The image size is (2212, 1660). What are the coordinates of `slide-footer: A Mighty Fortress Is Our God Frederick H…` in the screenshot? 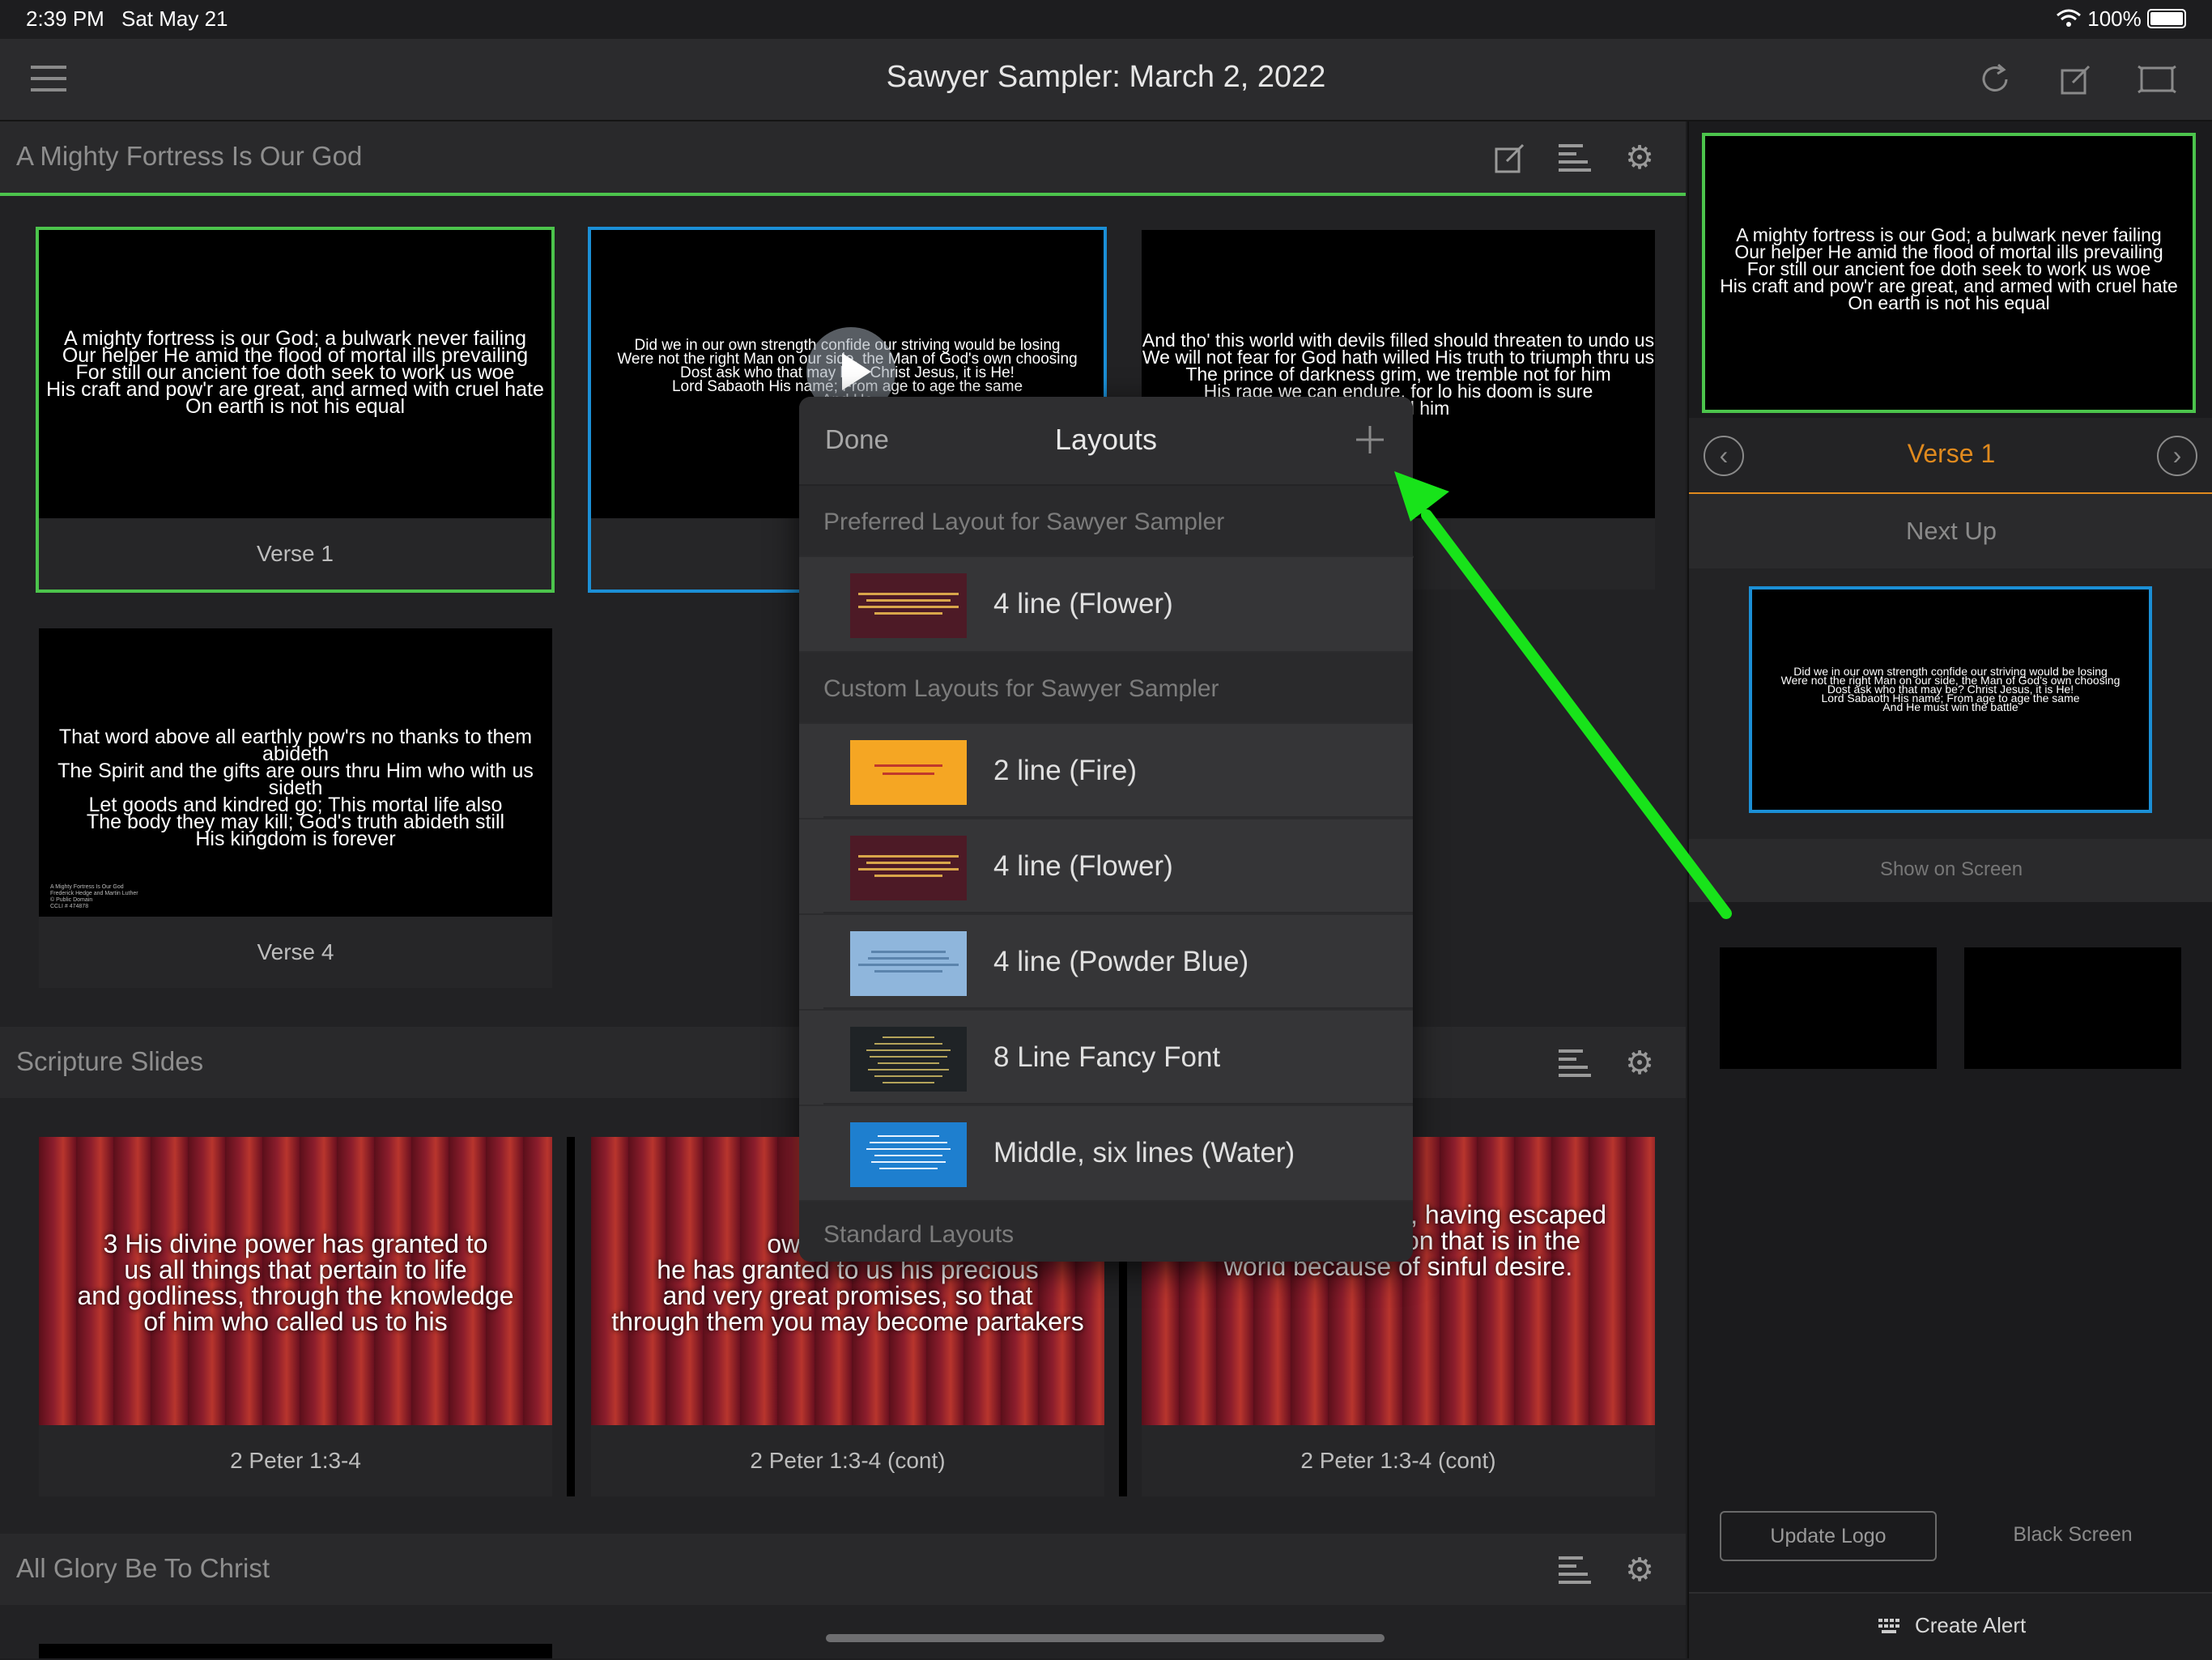 It's located at (94, 896).